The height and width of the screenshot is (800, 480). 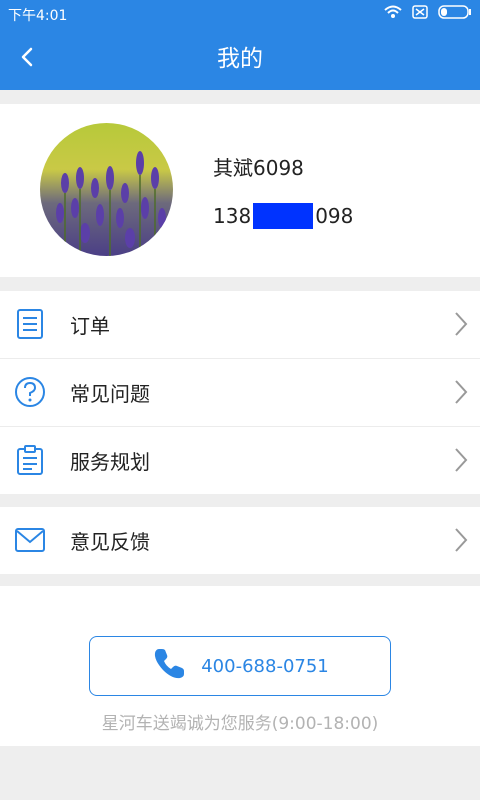 I want to click on user-phone: 138 098, so click(x=283, y=216).